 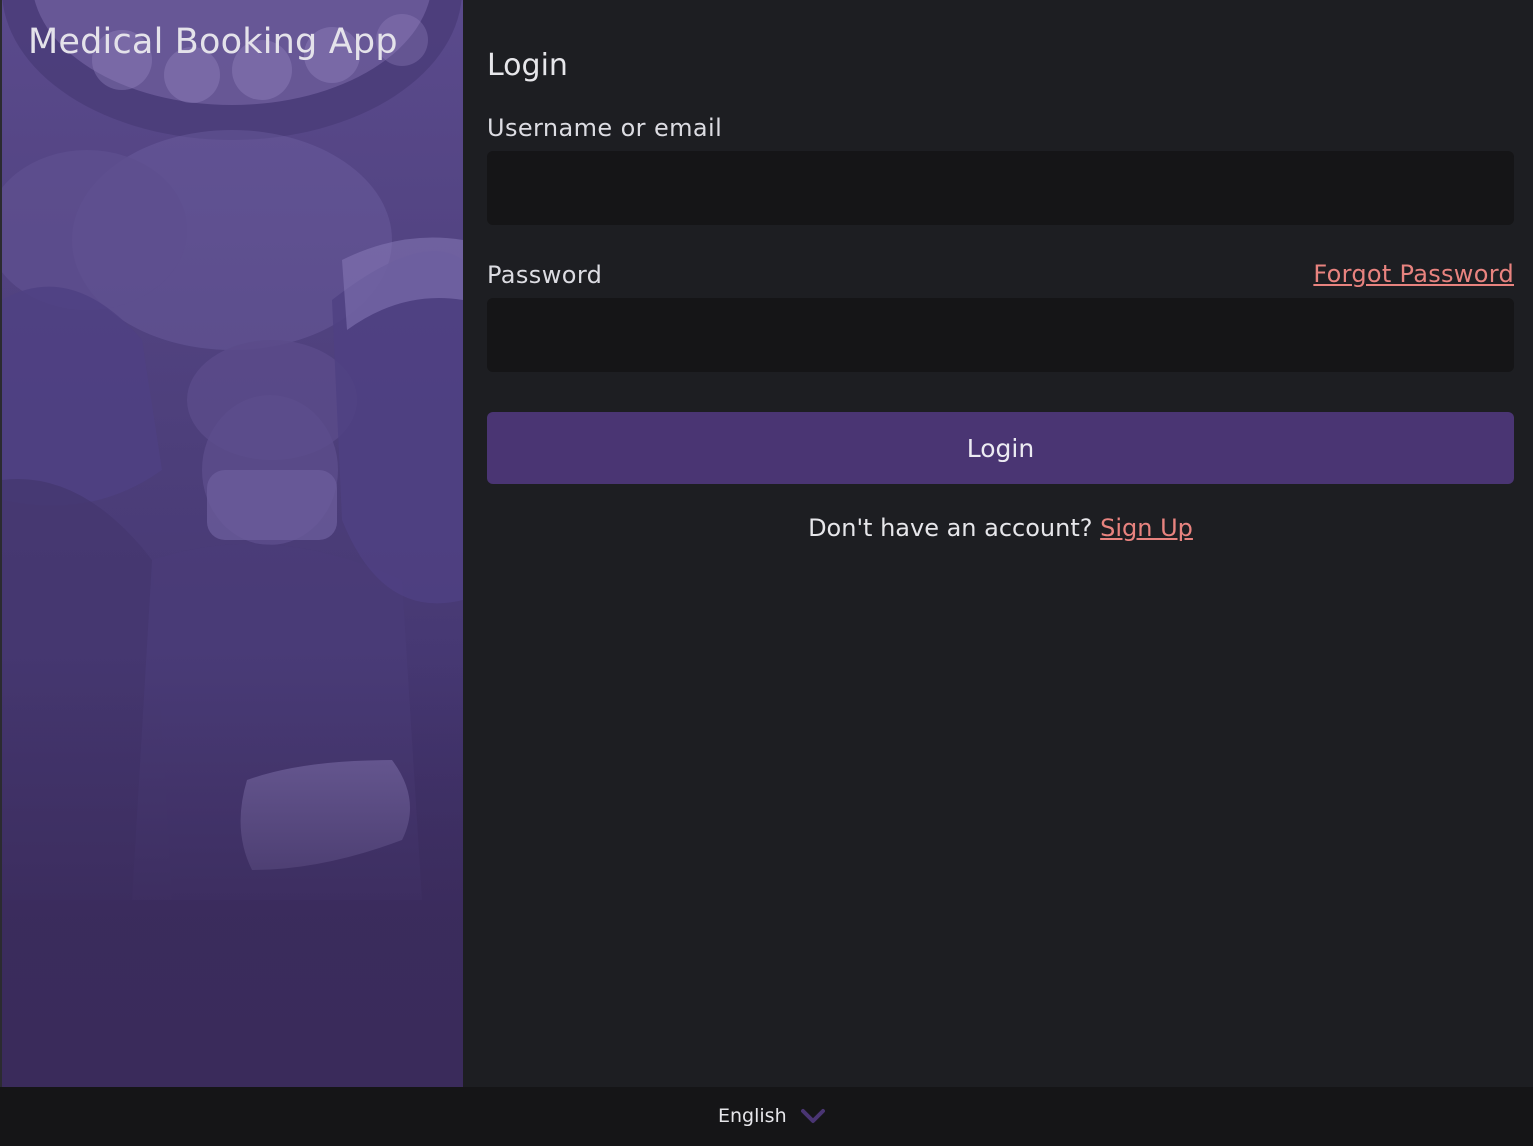 I want to click on username-label: Username or email, so click(x=605, y=128).